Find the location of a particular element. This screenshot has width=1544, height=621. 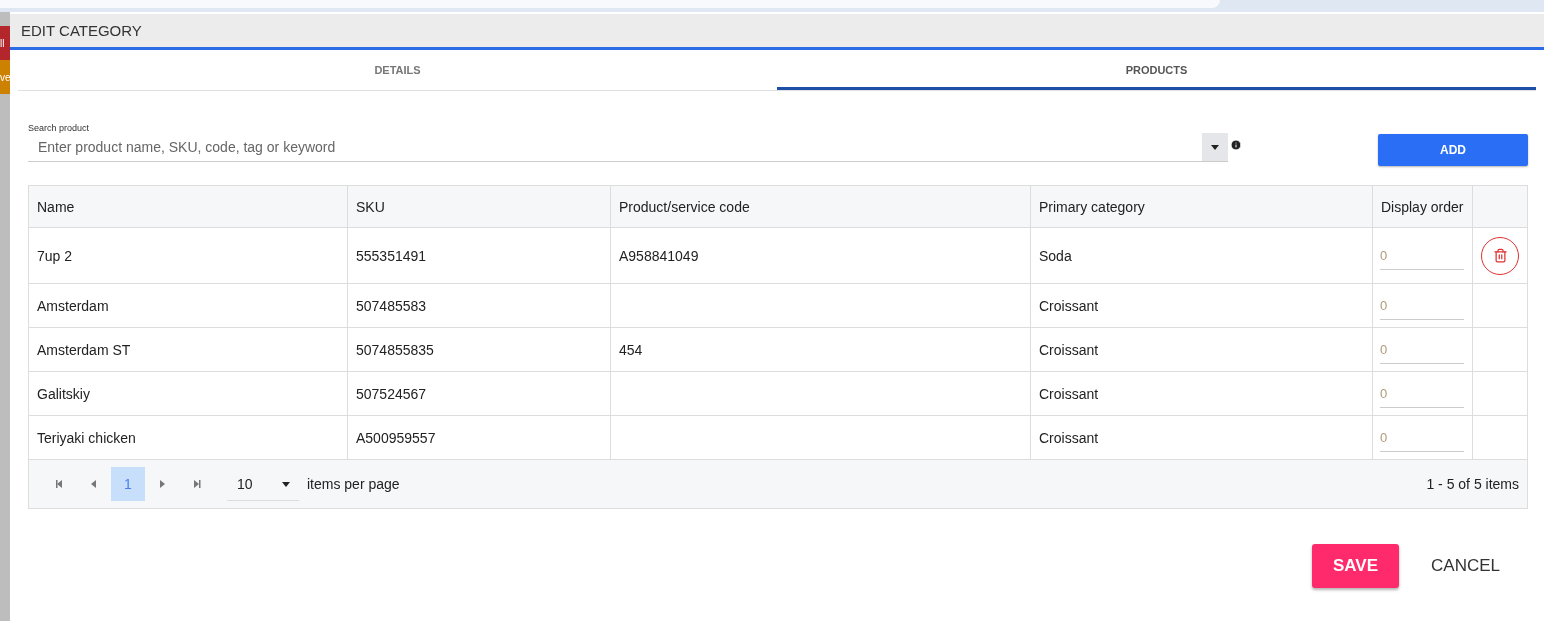

pager-summary: 1 - 5 of 5 items is located at coordinates (1472, 484).